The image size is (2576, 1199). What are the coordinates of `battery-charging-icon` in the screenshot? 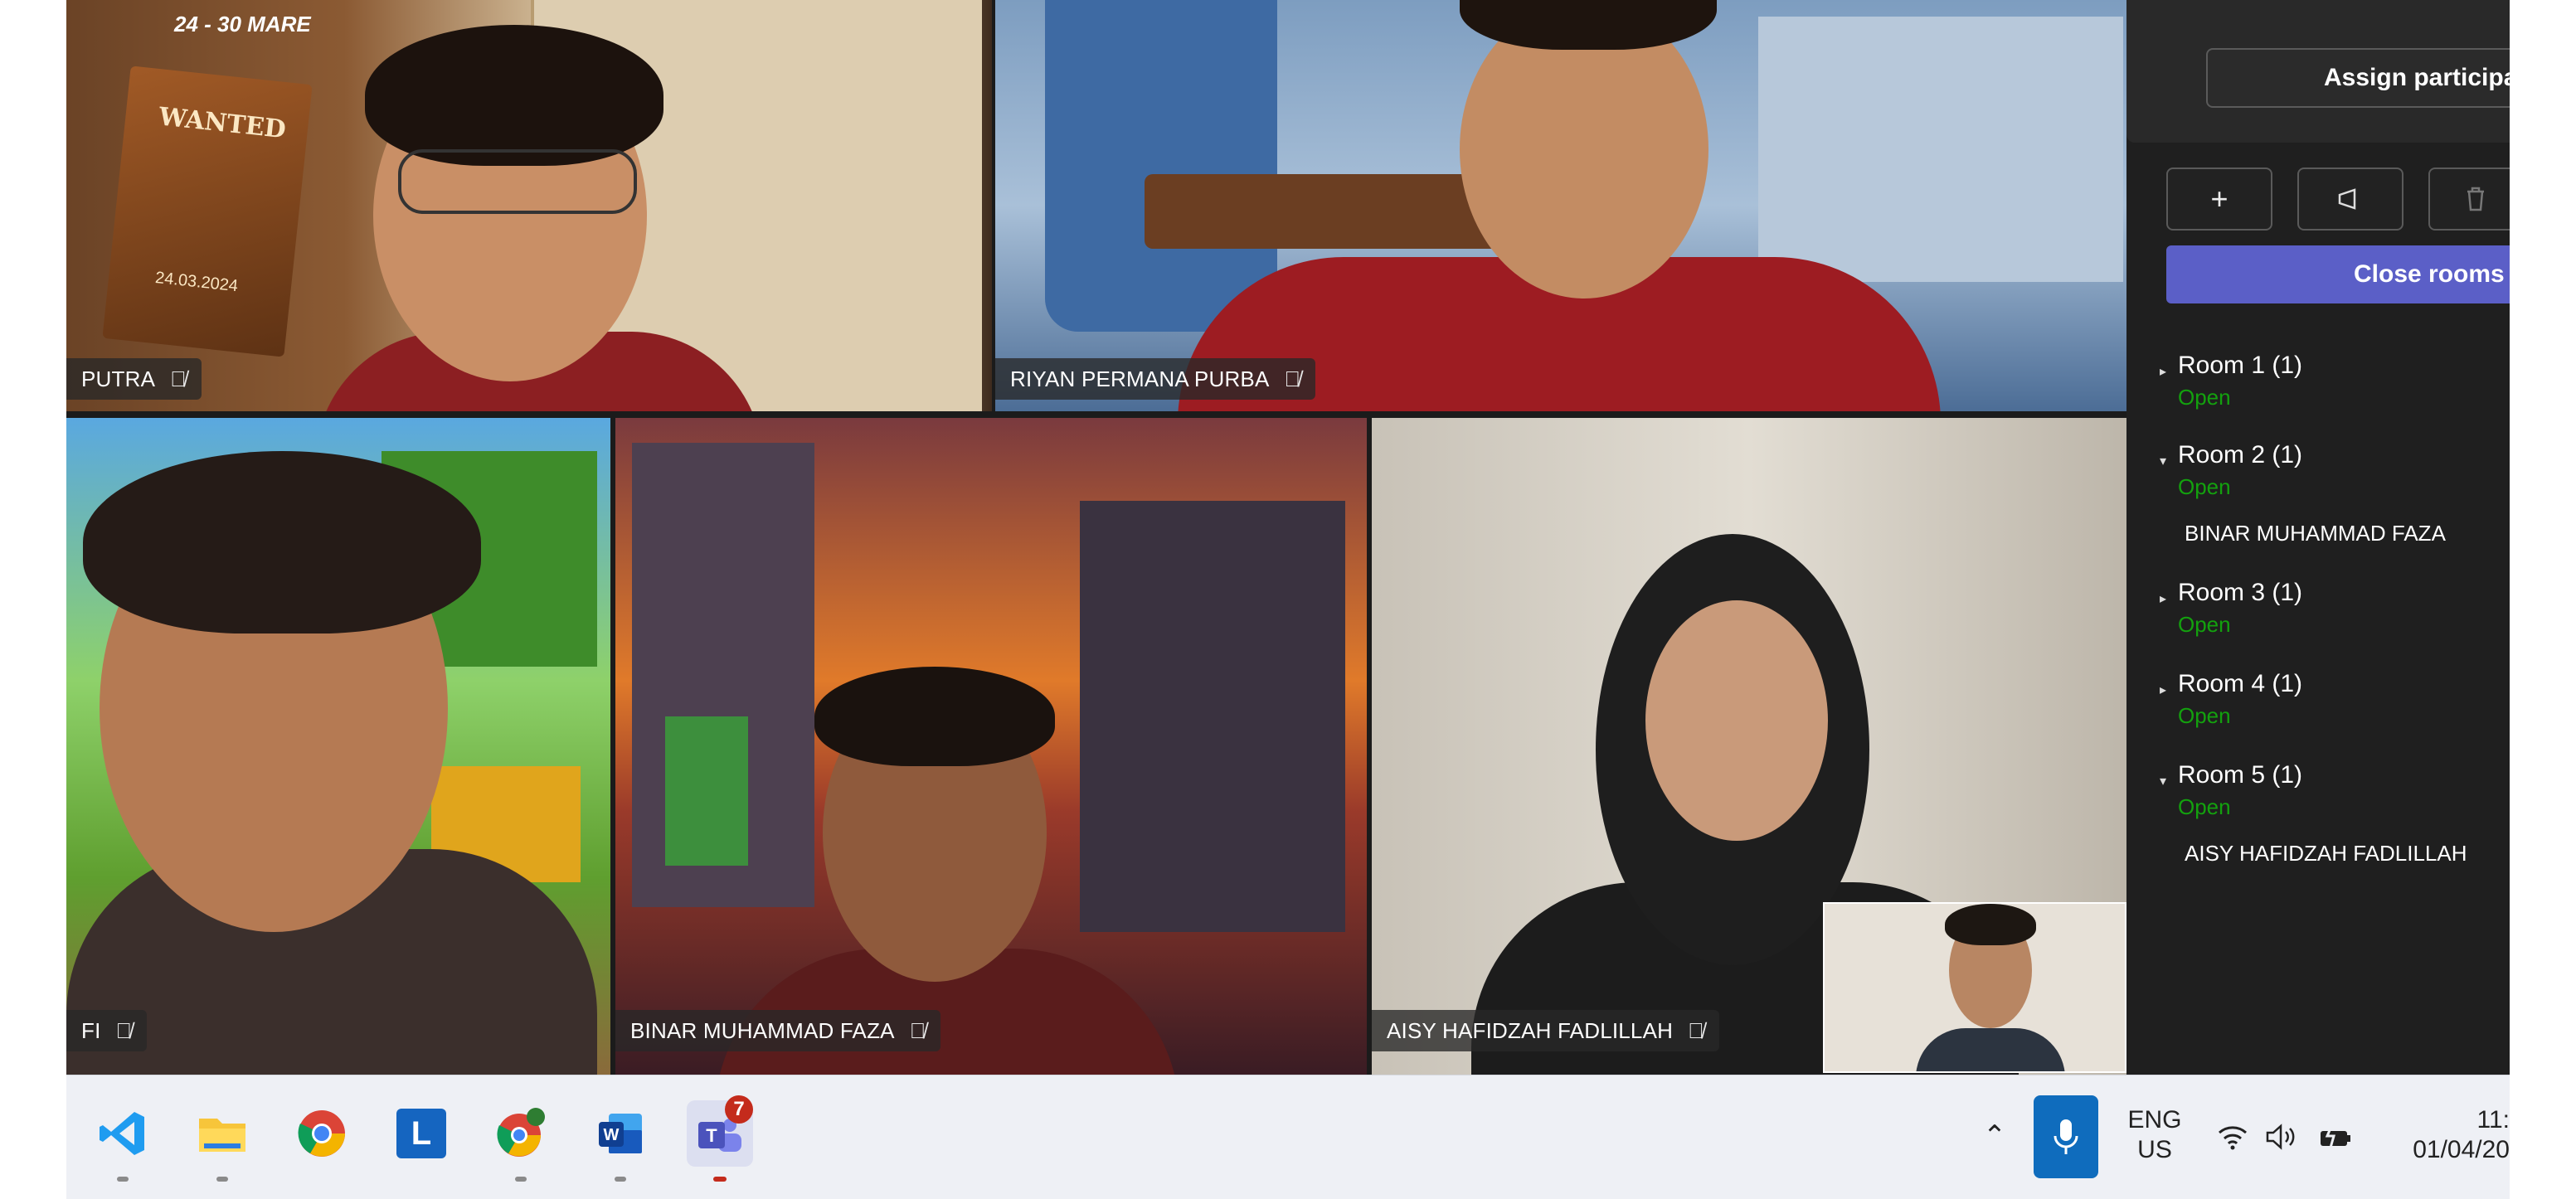 It's located at (2336, 1136).